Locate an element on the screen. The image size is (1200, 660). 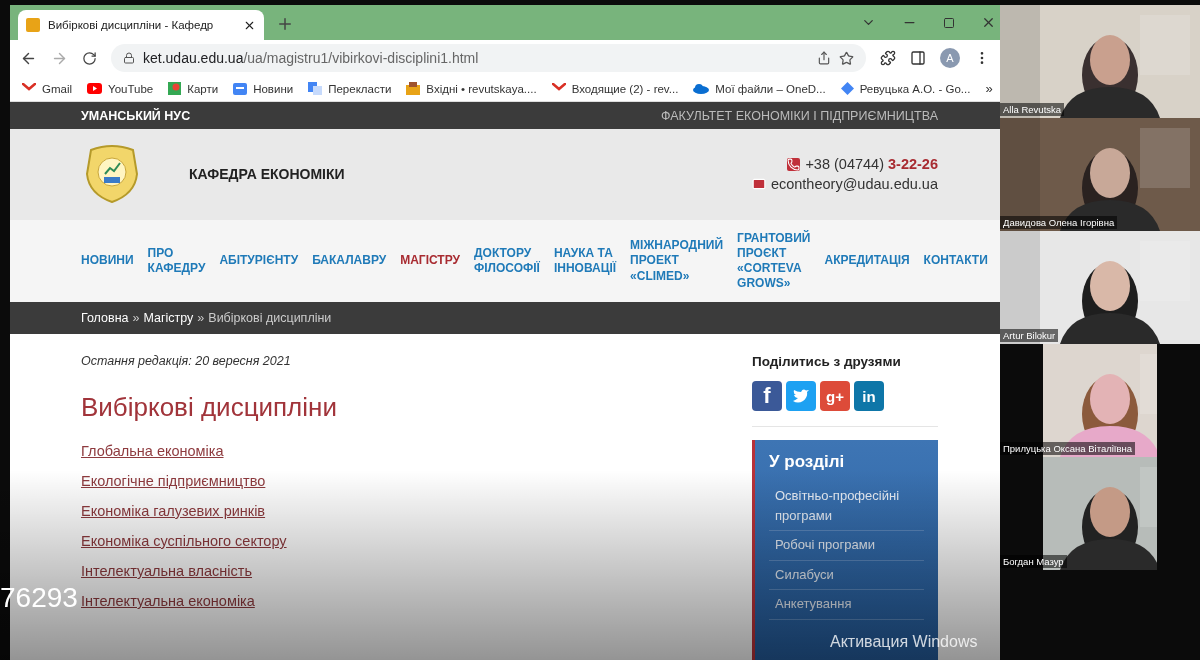
nav-link: ГРАНТОВИЙ ПРОЄКТ «CORTEVA GROWS» is located at coordinates (774, 261).